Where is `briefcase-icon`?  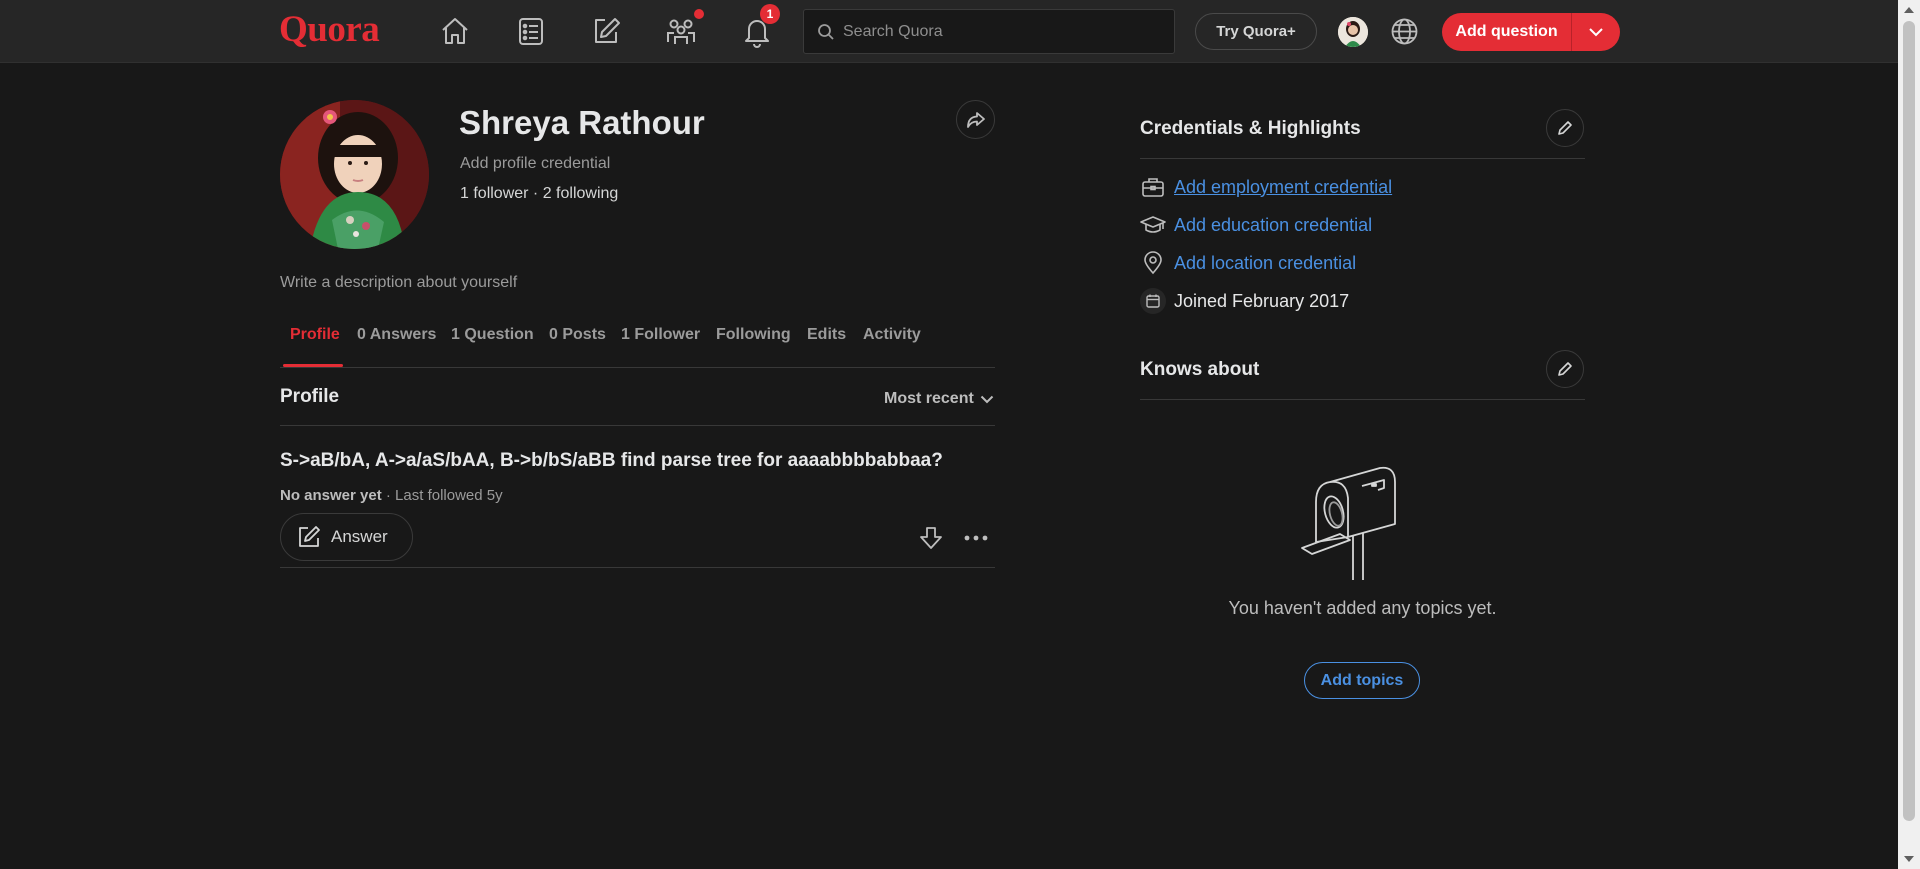
briefcase-icon is located at coordinates (1153, 187).